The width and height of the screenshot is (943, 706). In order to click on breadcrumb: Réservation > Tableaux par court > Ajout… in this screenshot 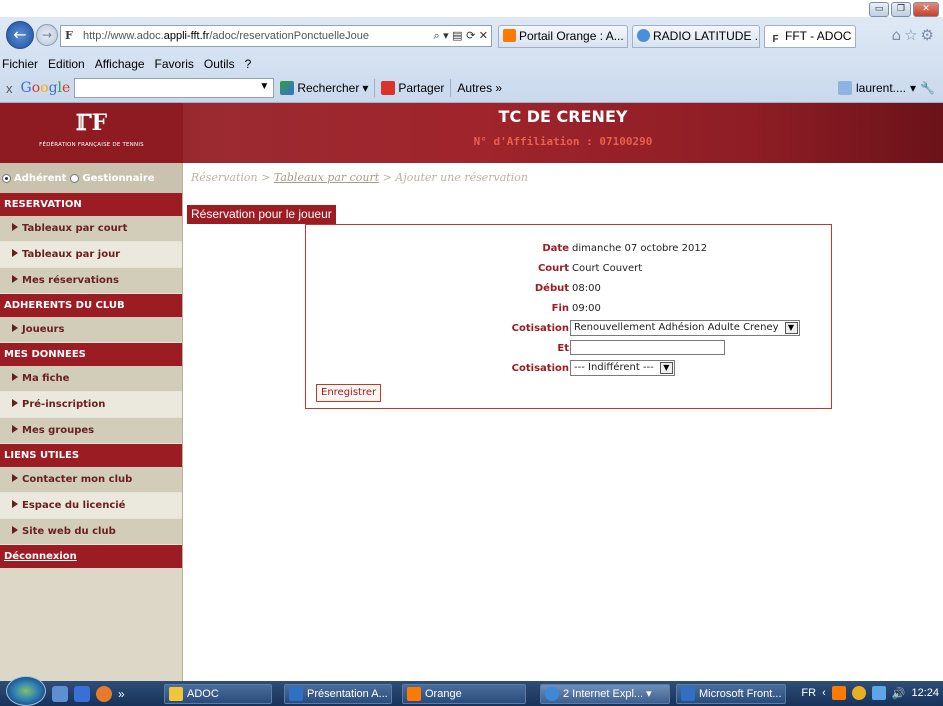, I will do `click(359, 177)`.